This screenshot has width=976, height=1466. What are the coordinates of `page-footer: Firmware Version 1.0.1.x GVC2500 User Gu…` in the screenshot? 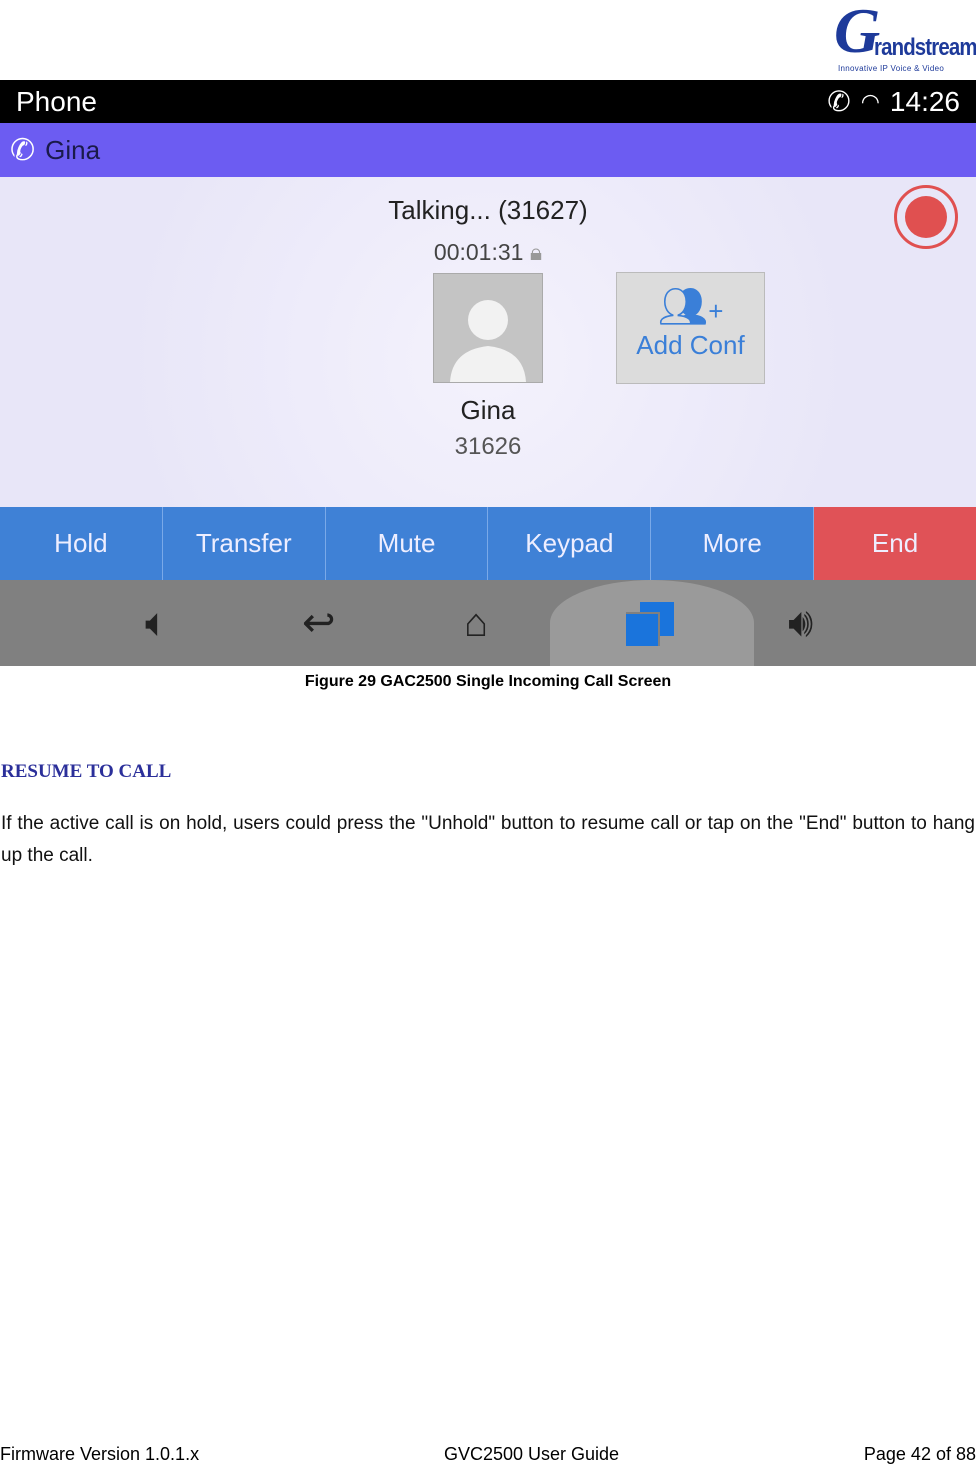 It's located at (488, 1454).